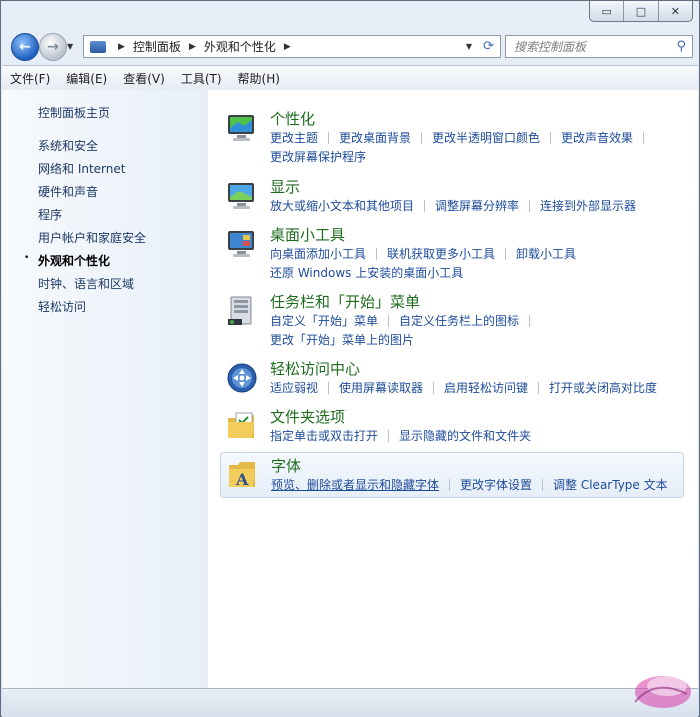 The image size is (700, 717). I want to click on menu-bar: 文件(F) 编辑(E) 查看(V) 工具(T) 帮助(H), so click(350, 78).